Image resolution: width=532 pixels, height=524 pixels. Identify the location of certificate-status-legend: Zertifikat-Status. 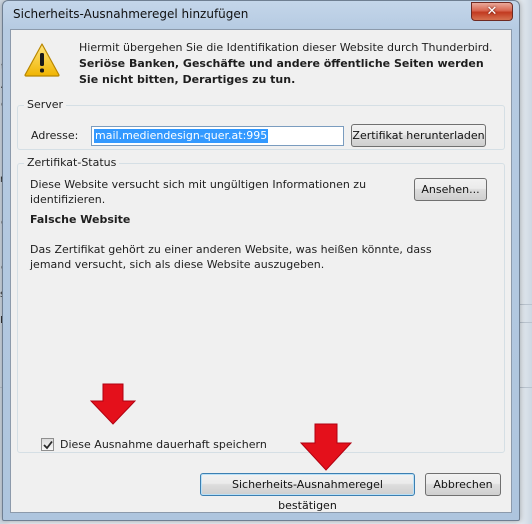
(72, 162).